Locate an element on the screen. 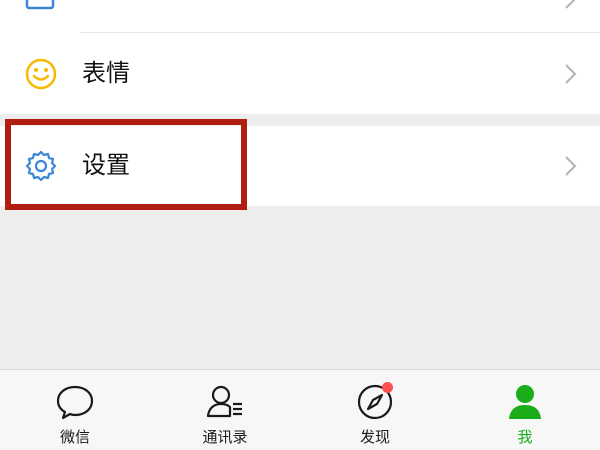 The width and height of the screenshot is (600, 450). tab-me: 我 is located at coordinates (525, 410).